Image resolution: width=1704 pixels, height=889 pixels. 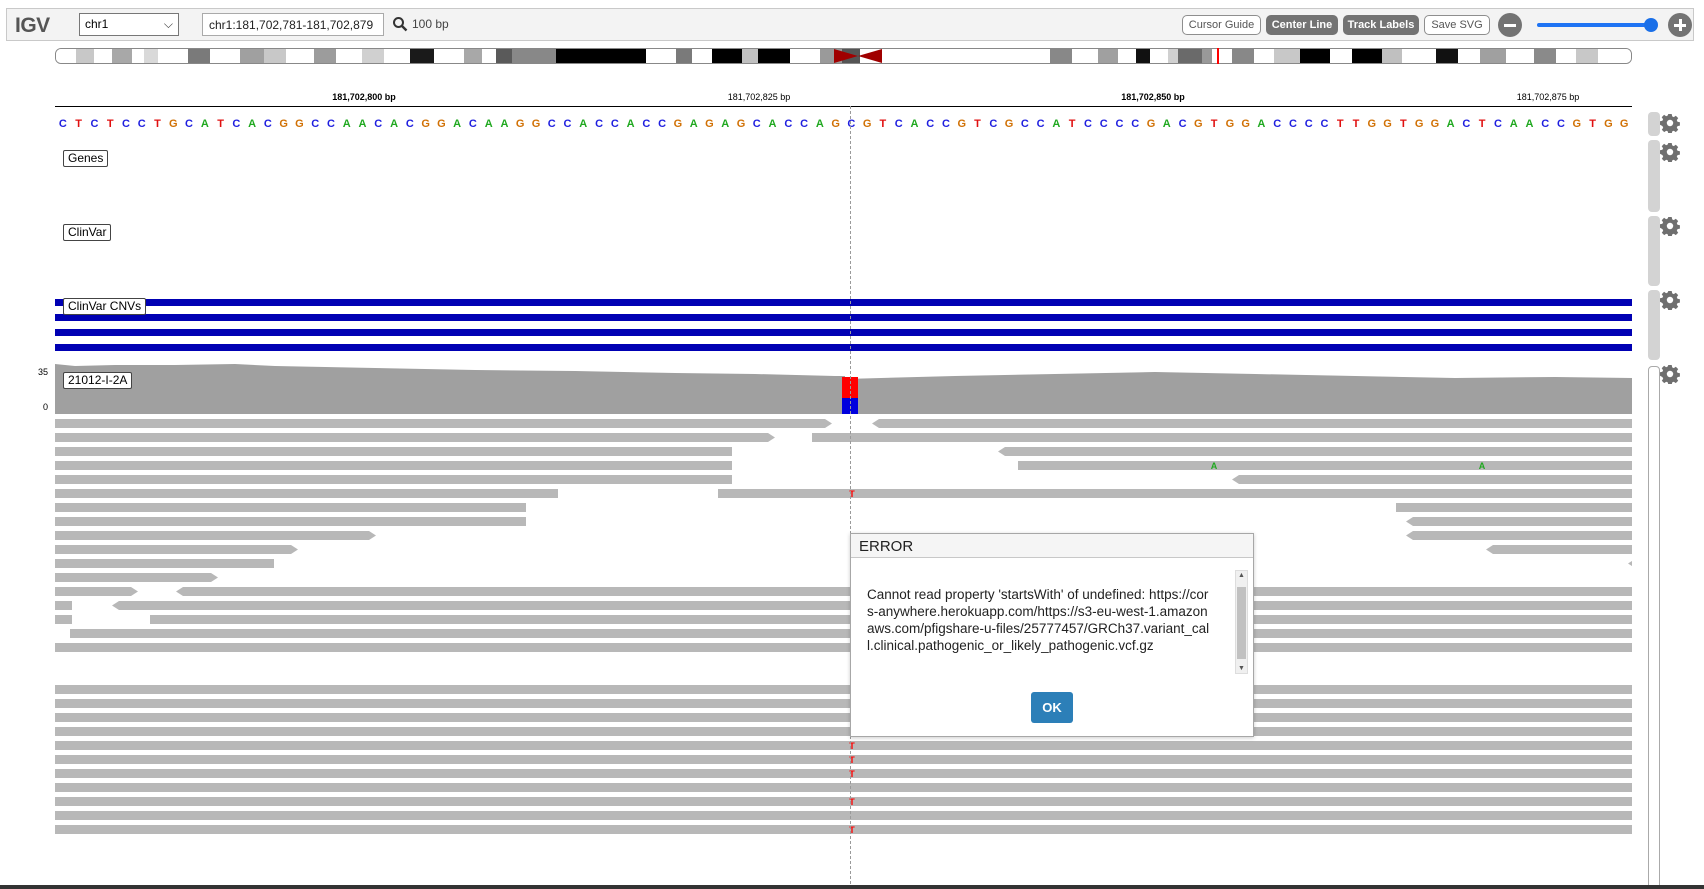 I want to click on center-line-button: Center Line, so click(x=1302, y=25).